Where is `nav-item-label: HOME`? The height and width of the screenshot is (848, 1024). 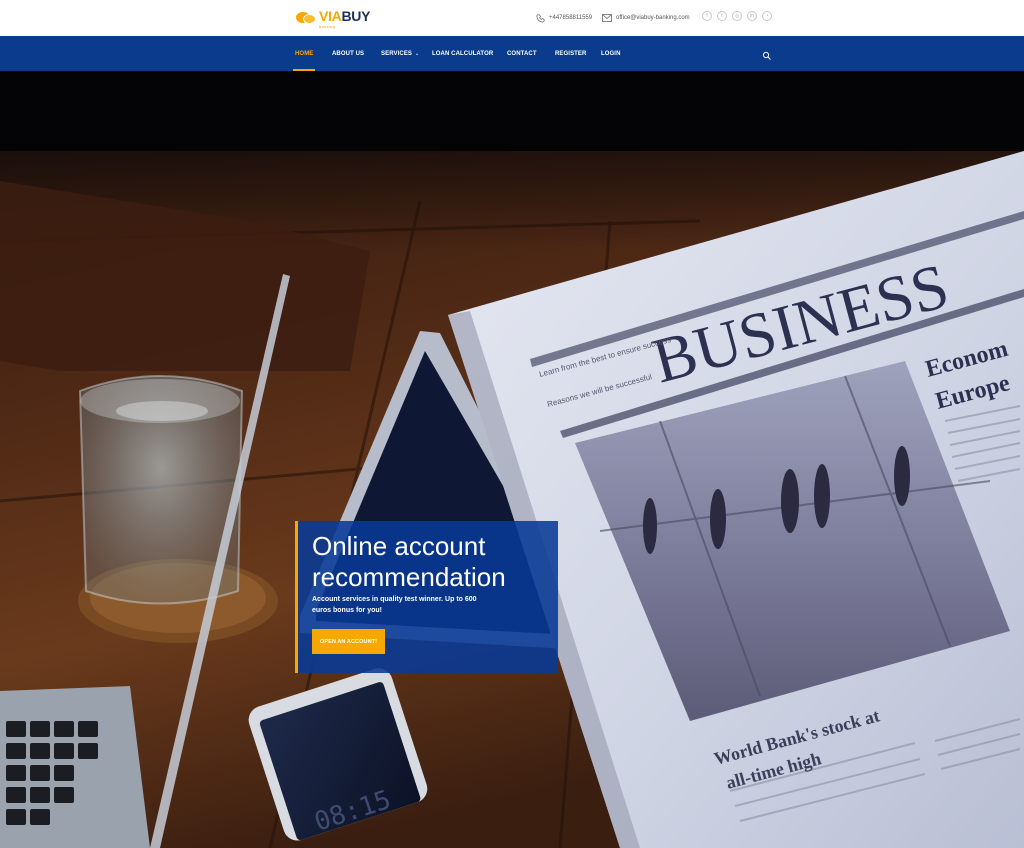
nav-item-label: HOME is located at coordinates (304, 53).